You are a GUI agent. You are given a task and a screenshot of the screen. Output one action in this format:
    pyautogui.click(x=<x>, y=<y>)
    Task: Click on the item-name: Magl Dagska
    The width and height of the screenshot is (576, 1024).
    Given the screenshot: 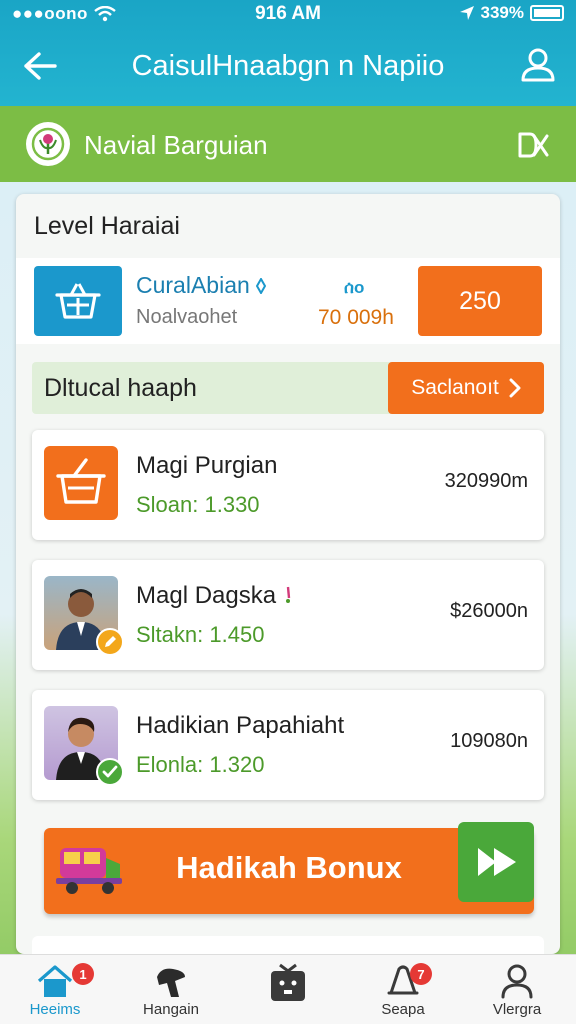 What is the action you would take?
    pyautogui.click(x=214, y=596)
    